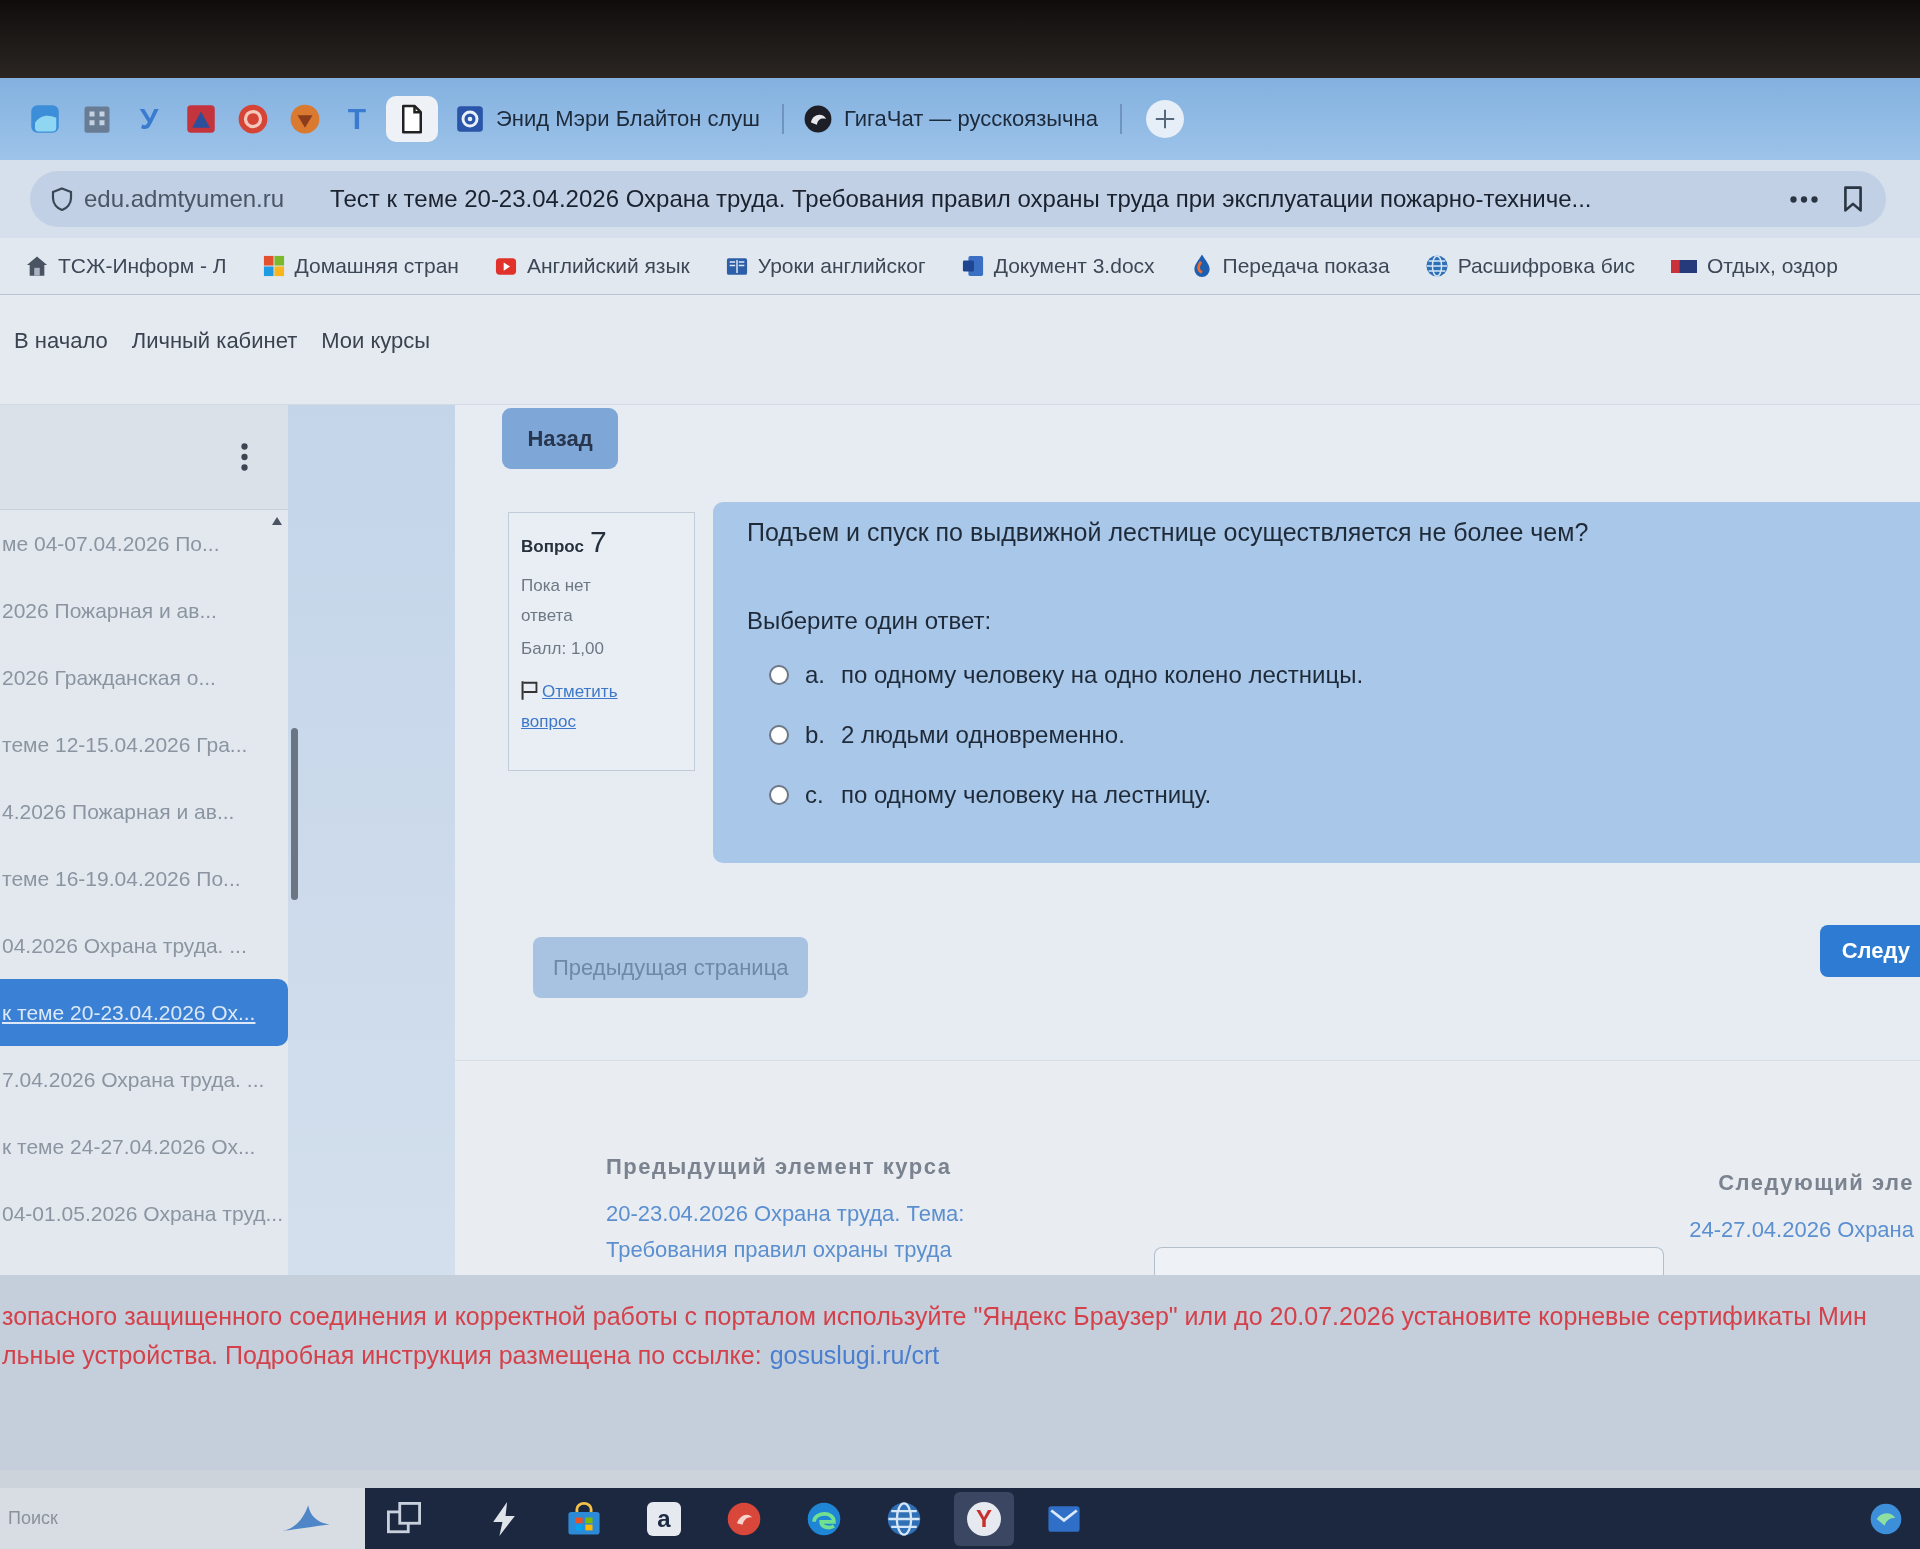  I want to click on orb-icon, so click(818, 119).